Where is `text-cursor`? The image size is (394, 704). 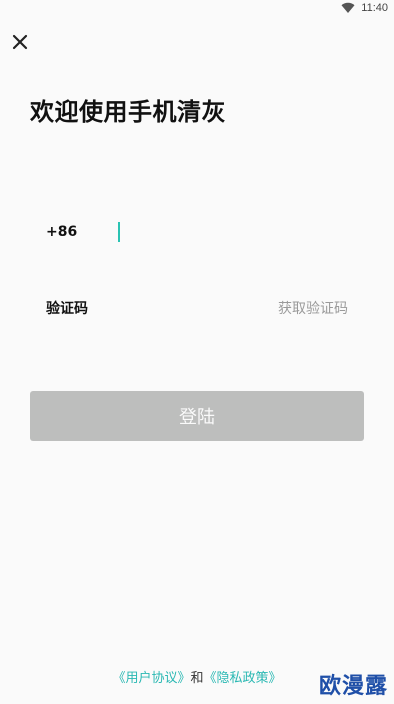 text-cursor is located at coordinates (119, 232).